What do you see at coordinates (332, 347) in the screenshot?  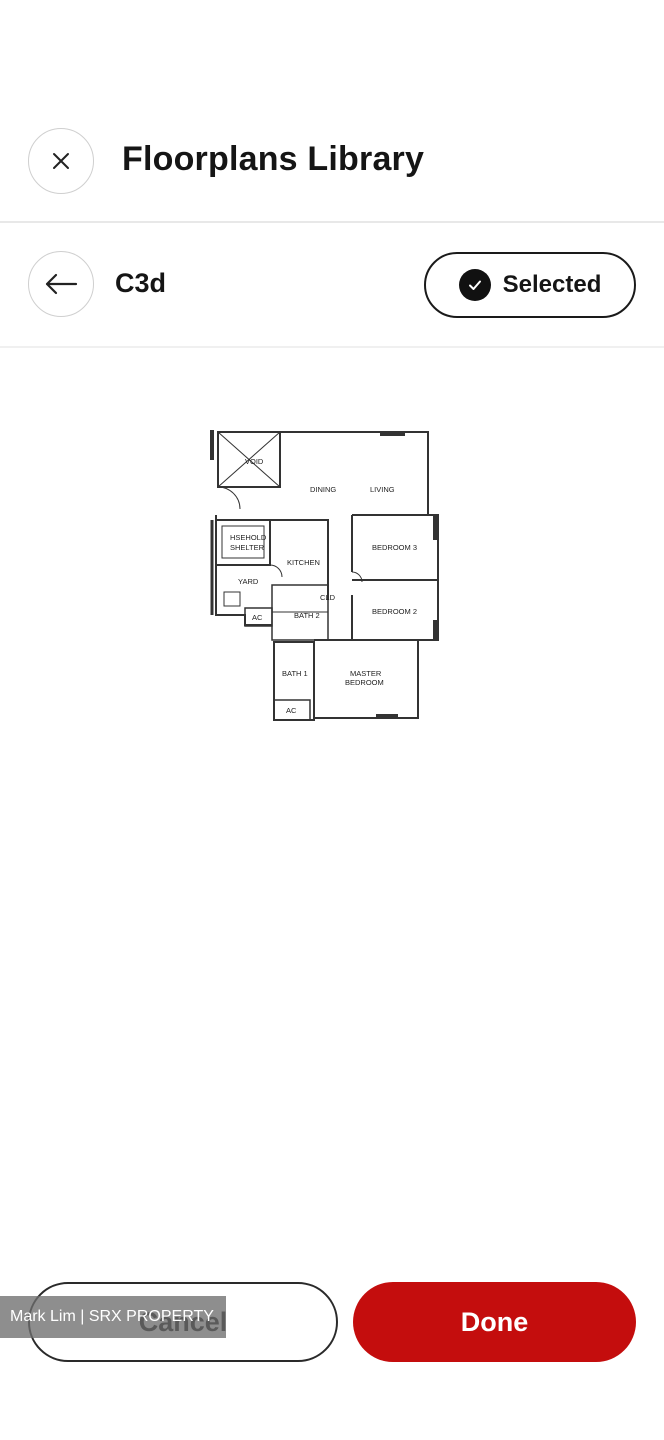 I see `toolbar-divider` at bounding box center [332, 347].